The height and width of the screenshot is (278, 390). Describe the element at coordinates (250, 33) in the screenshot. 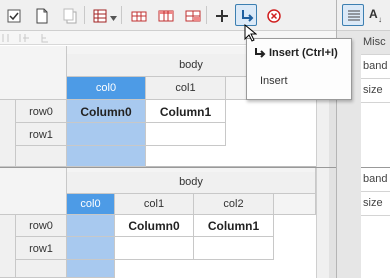

I see `mouse-cursor-icon` at that location.